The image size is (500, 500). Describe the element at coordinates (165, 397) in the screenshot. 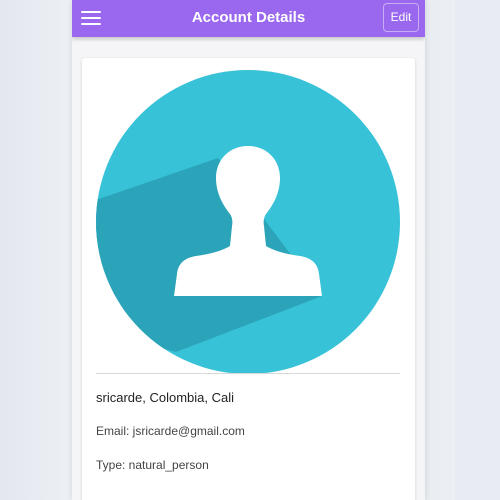

I see `name-location-text: sricarde, Colombia, Cali` at that location.